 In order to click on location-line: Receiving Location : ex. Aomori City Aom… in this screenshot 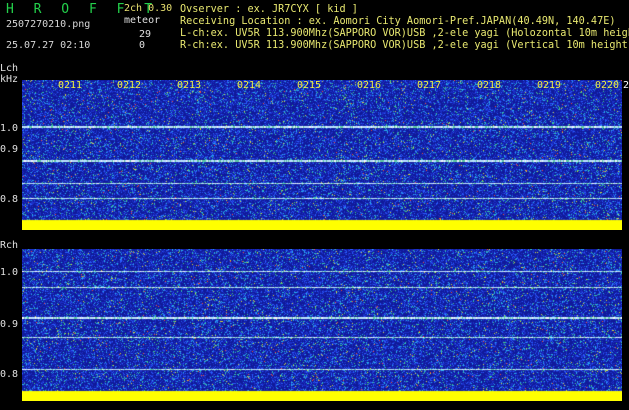, I will do `click(398, 21)`.